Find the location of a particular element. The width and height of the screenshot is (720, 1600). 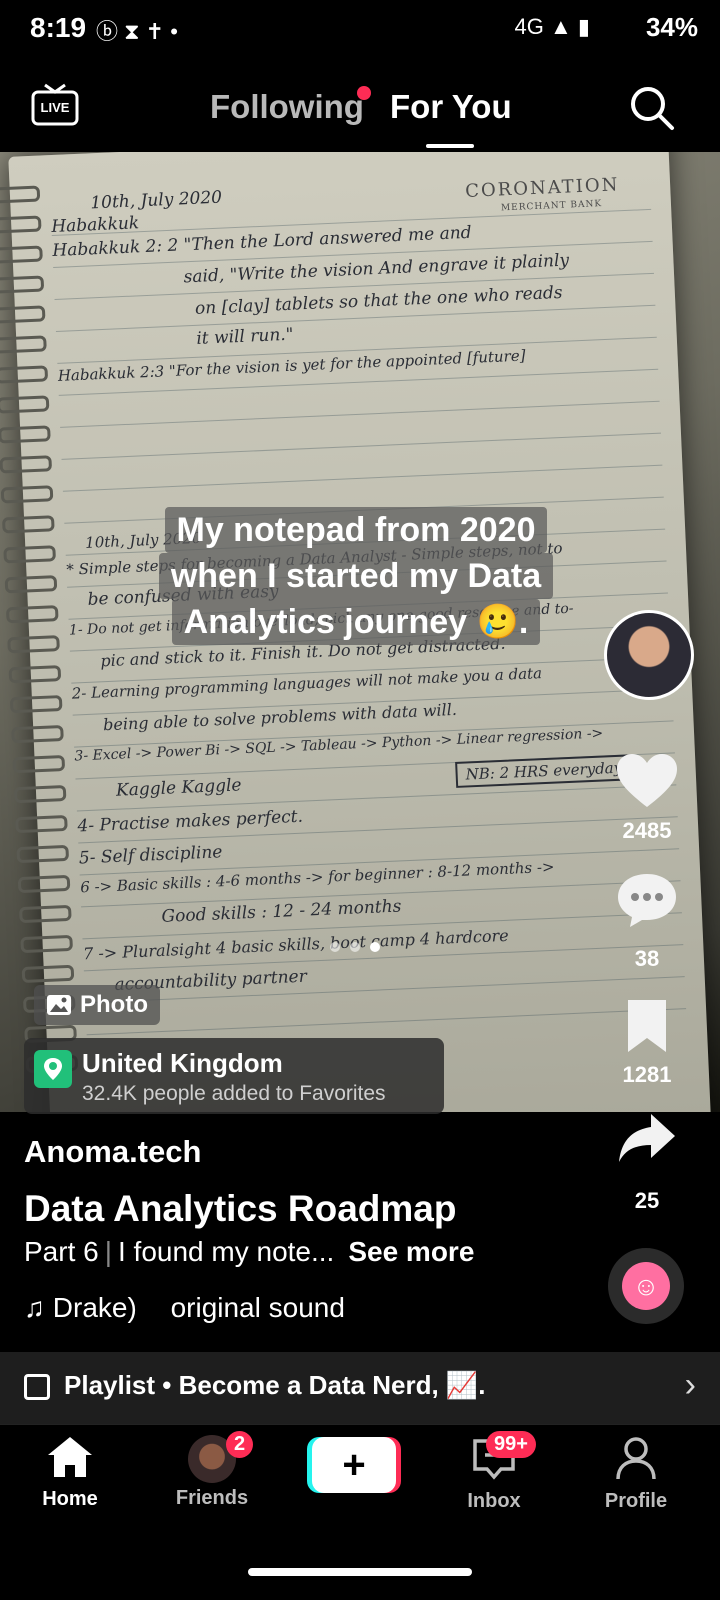

creator-avatar is located at coordinates (649, 655).